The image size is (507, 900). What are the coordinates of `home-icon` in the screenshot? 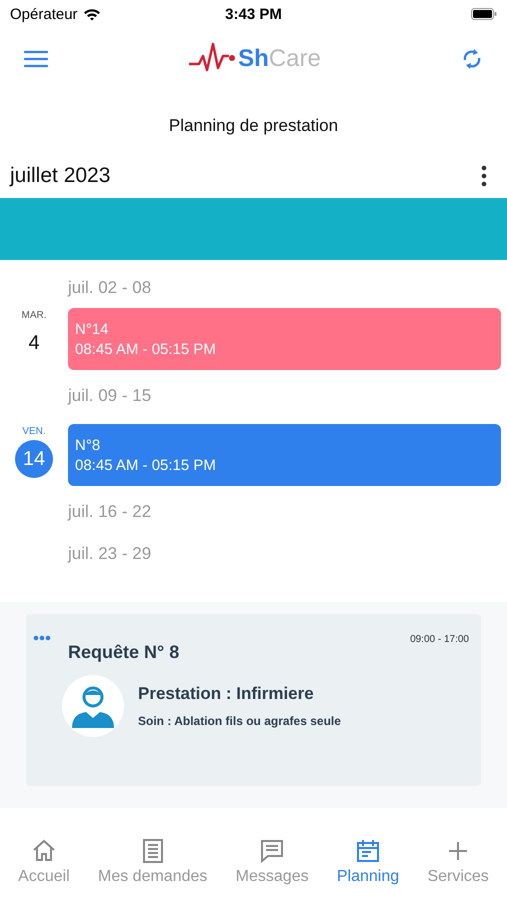 It's located at (43, 851).